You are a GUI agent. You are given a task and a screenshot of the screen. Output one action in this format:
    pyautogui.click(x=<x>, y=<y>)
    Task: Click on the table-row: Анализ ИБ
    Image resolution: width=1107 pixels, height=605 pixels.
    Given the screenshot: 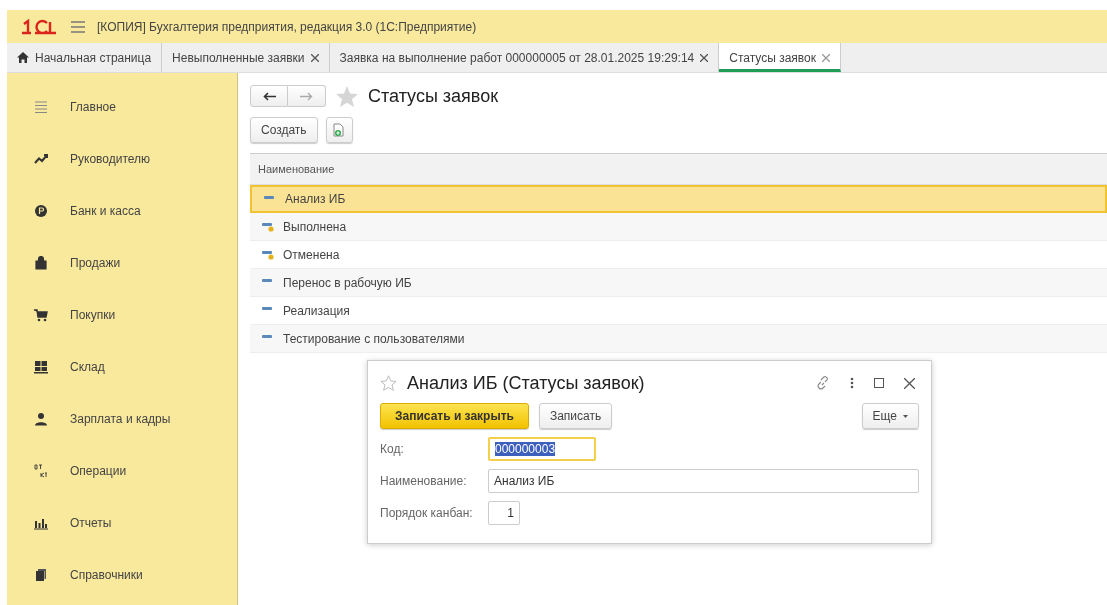 What is the action you would take?
    pyautogui.click(x=678, y=199)
    